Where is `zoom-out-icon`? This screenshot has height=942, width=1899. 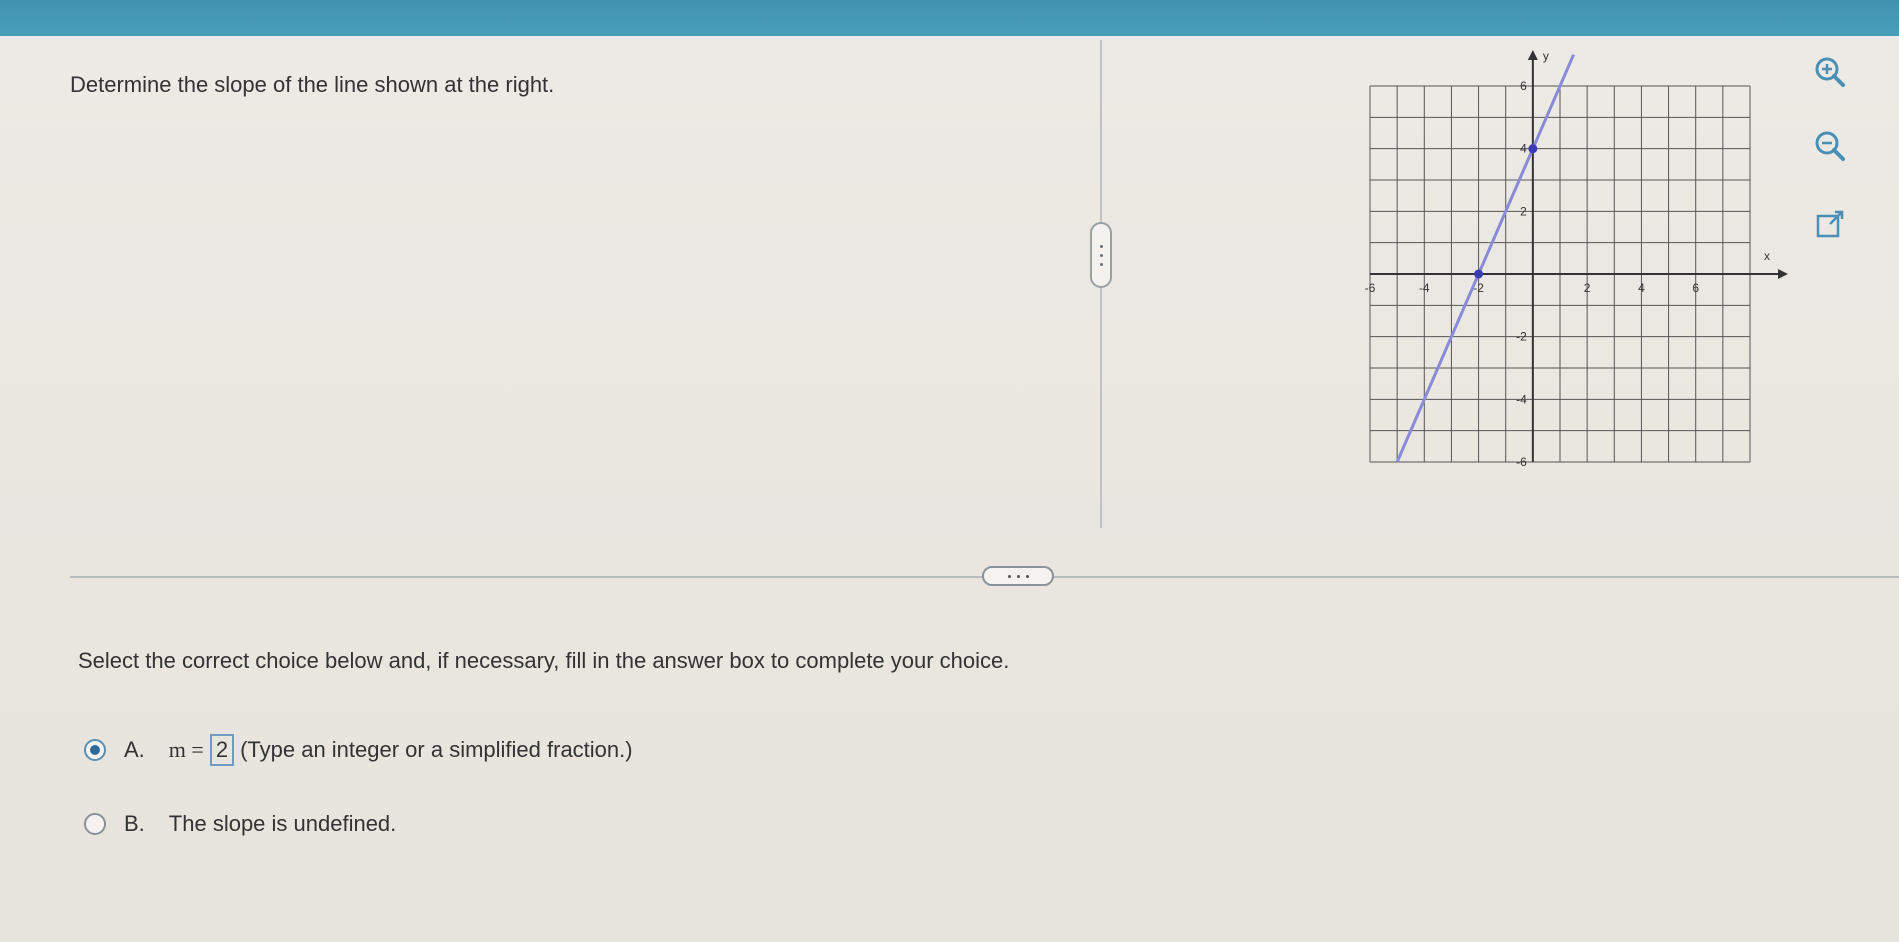
zoom-out-icon is located at coordinates (1830, 146).